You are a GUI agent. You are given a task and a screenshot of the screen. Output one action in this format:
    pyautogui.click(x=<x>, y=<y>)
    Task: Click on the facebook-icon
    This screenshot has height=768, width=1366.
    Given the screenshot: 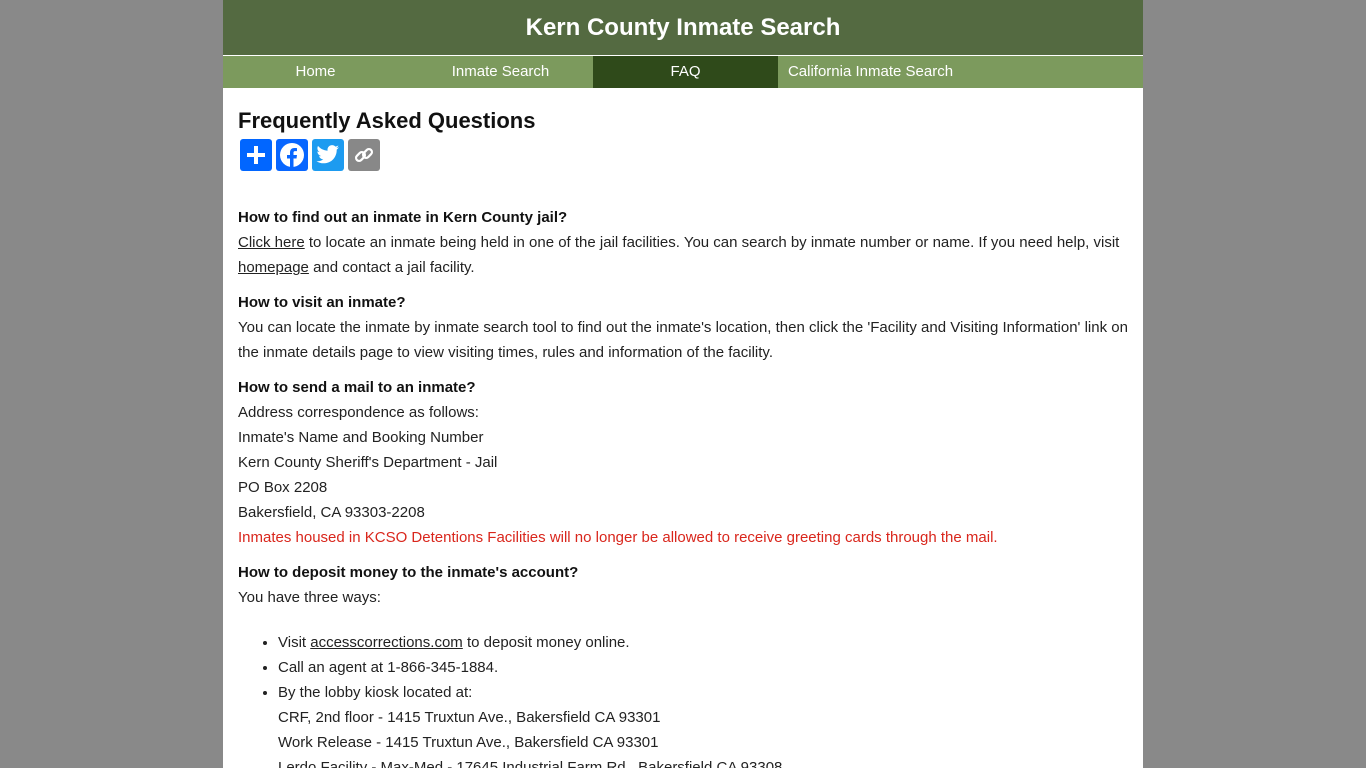 What is the action you would take?
    pyautogui.click(x=292, y=155)
    